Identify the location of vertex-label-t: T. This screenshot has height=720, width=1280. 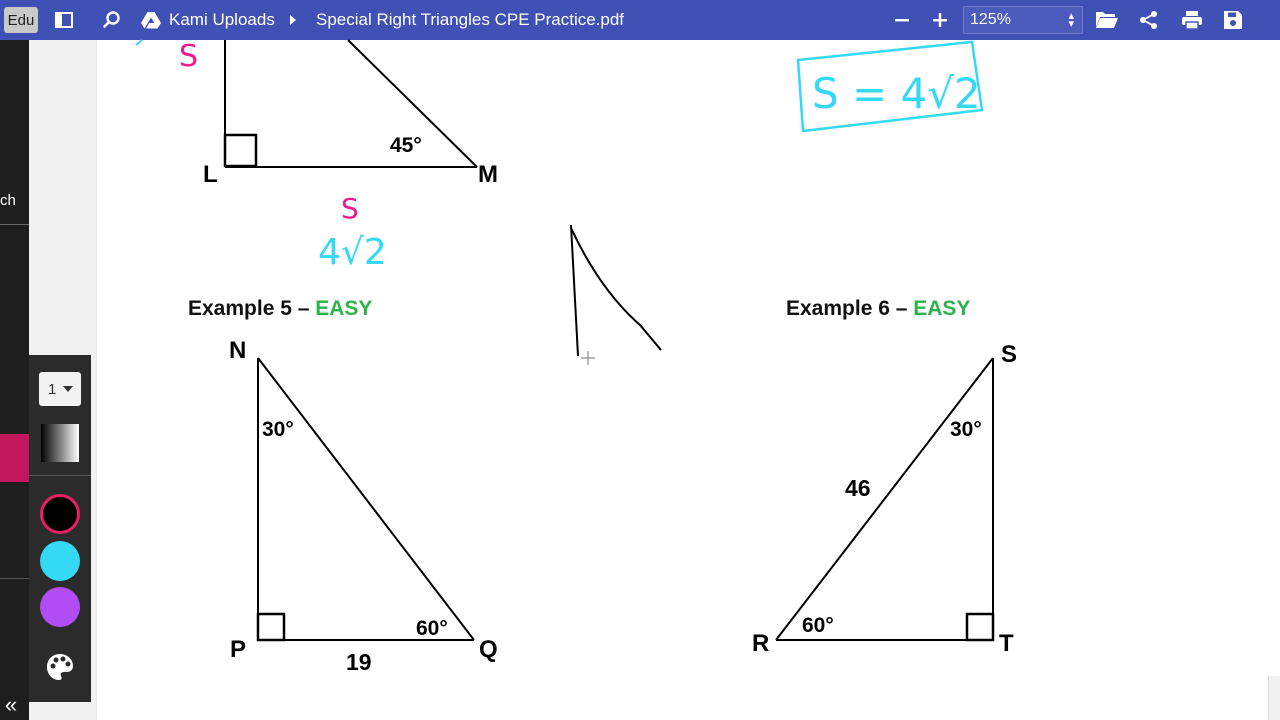
(1006, 643).